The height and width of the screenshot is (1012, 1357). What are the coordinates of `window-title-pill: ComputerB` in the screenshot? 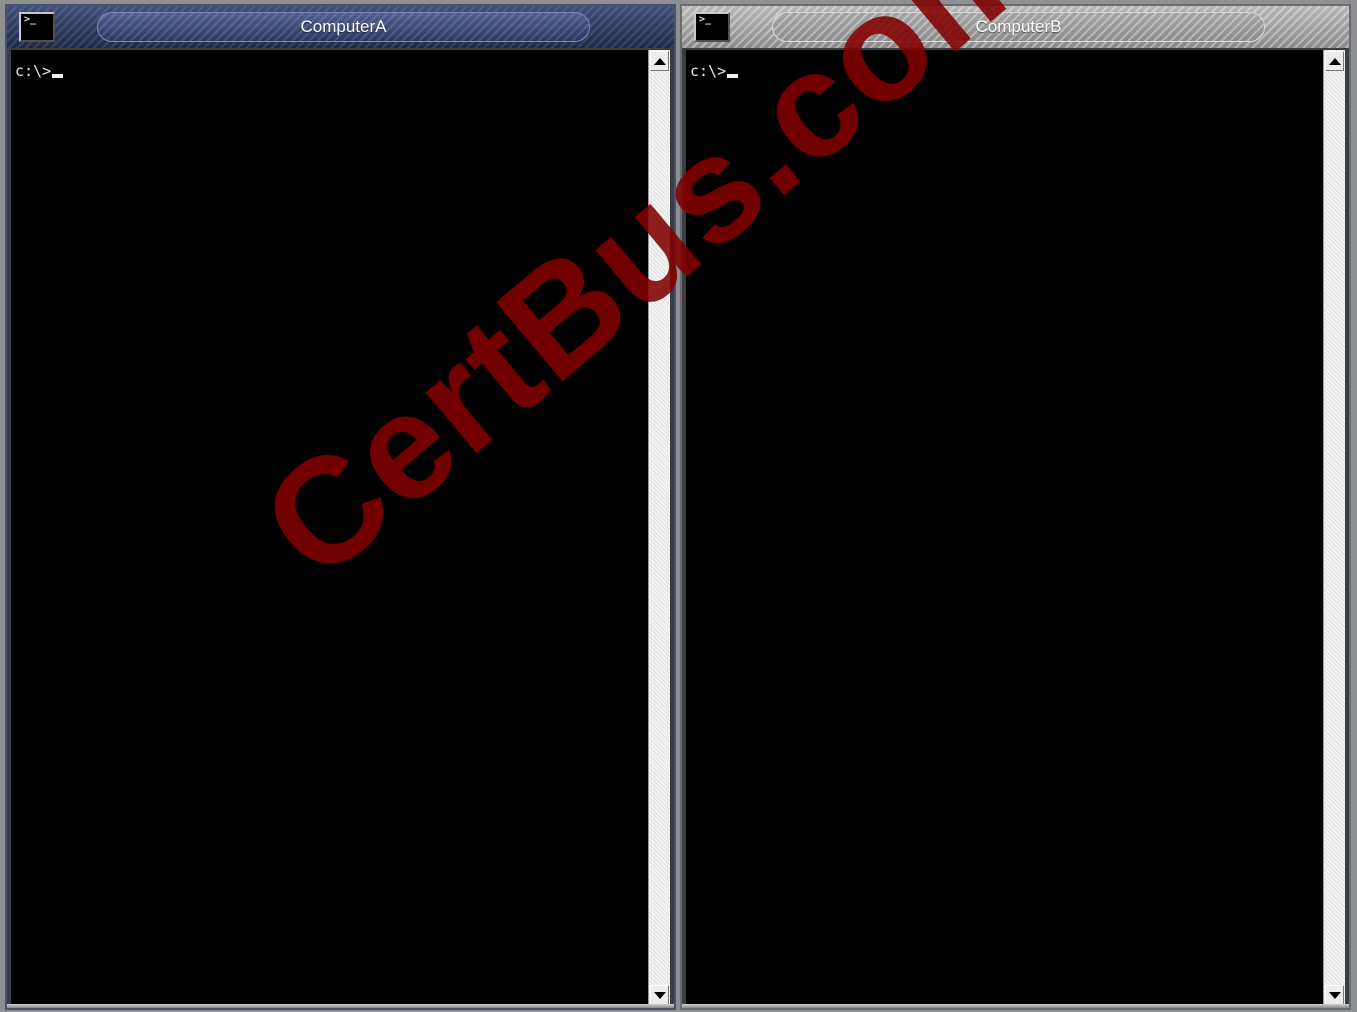 It's located at (1018, 27).